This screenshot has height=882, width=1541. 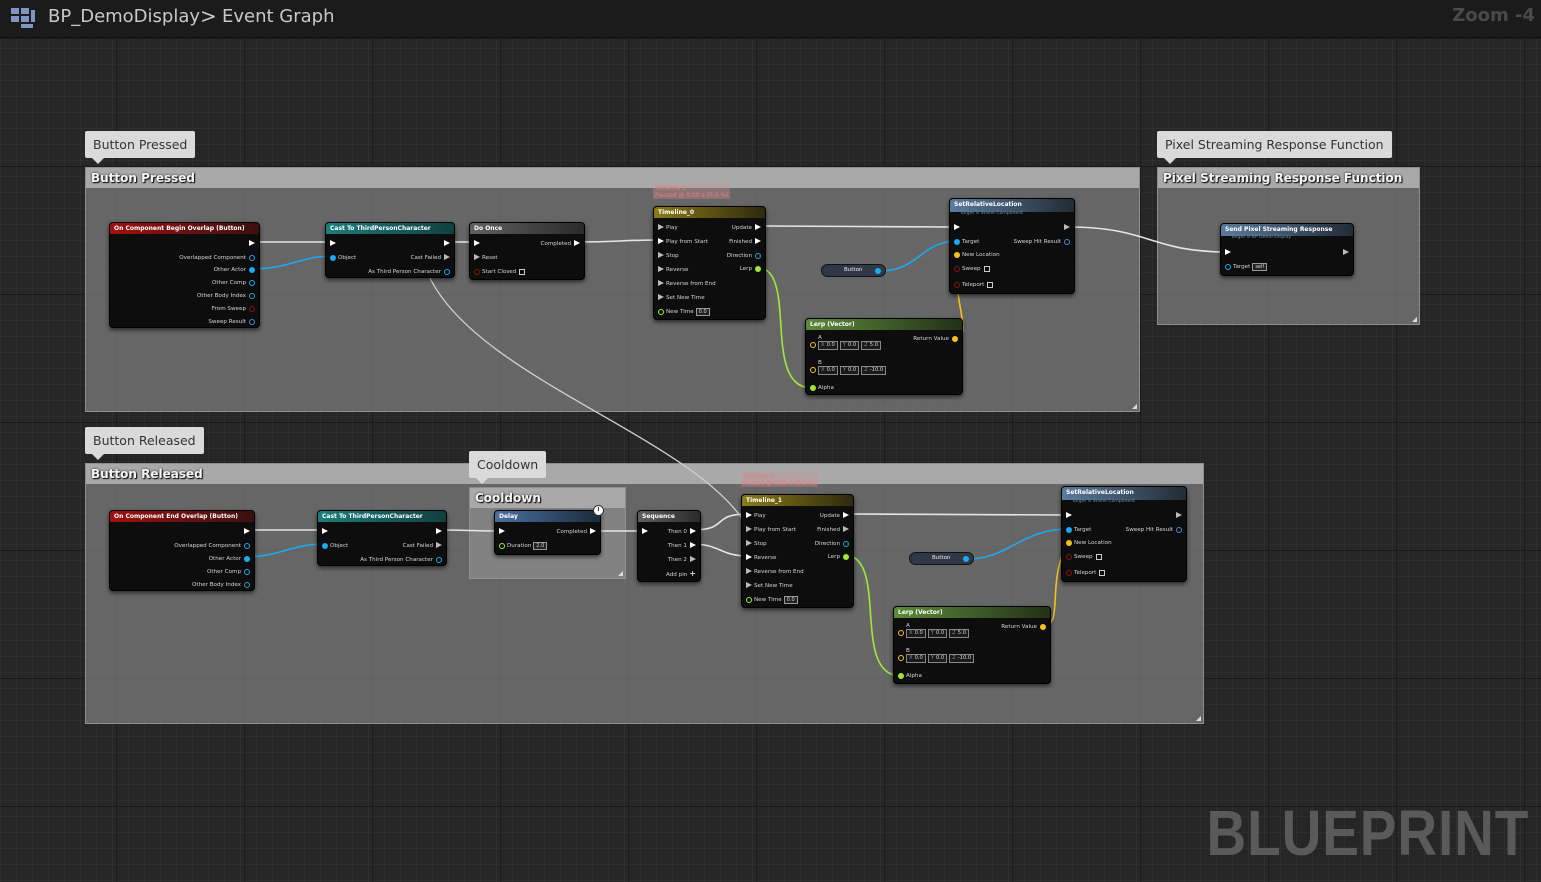 What do you see at coordinates (500, 272) in the screenshot?
I see `pin-start-closed: Start Closed` at bounding box center [500, 272].